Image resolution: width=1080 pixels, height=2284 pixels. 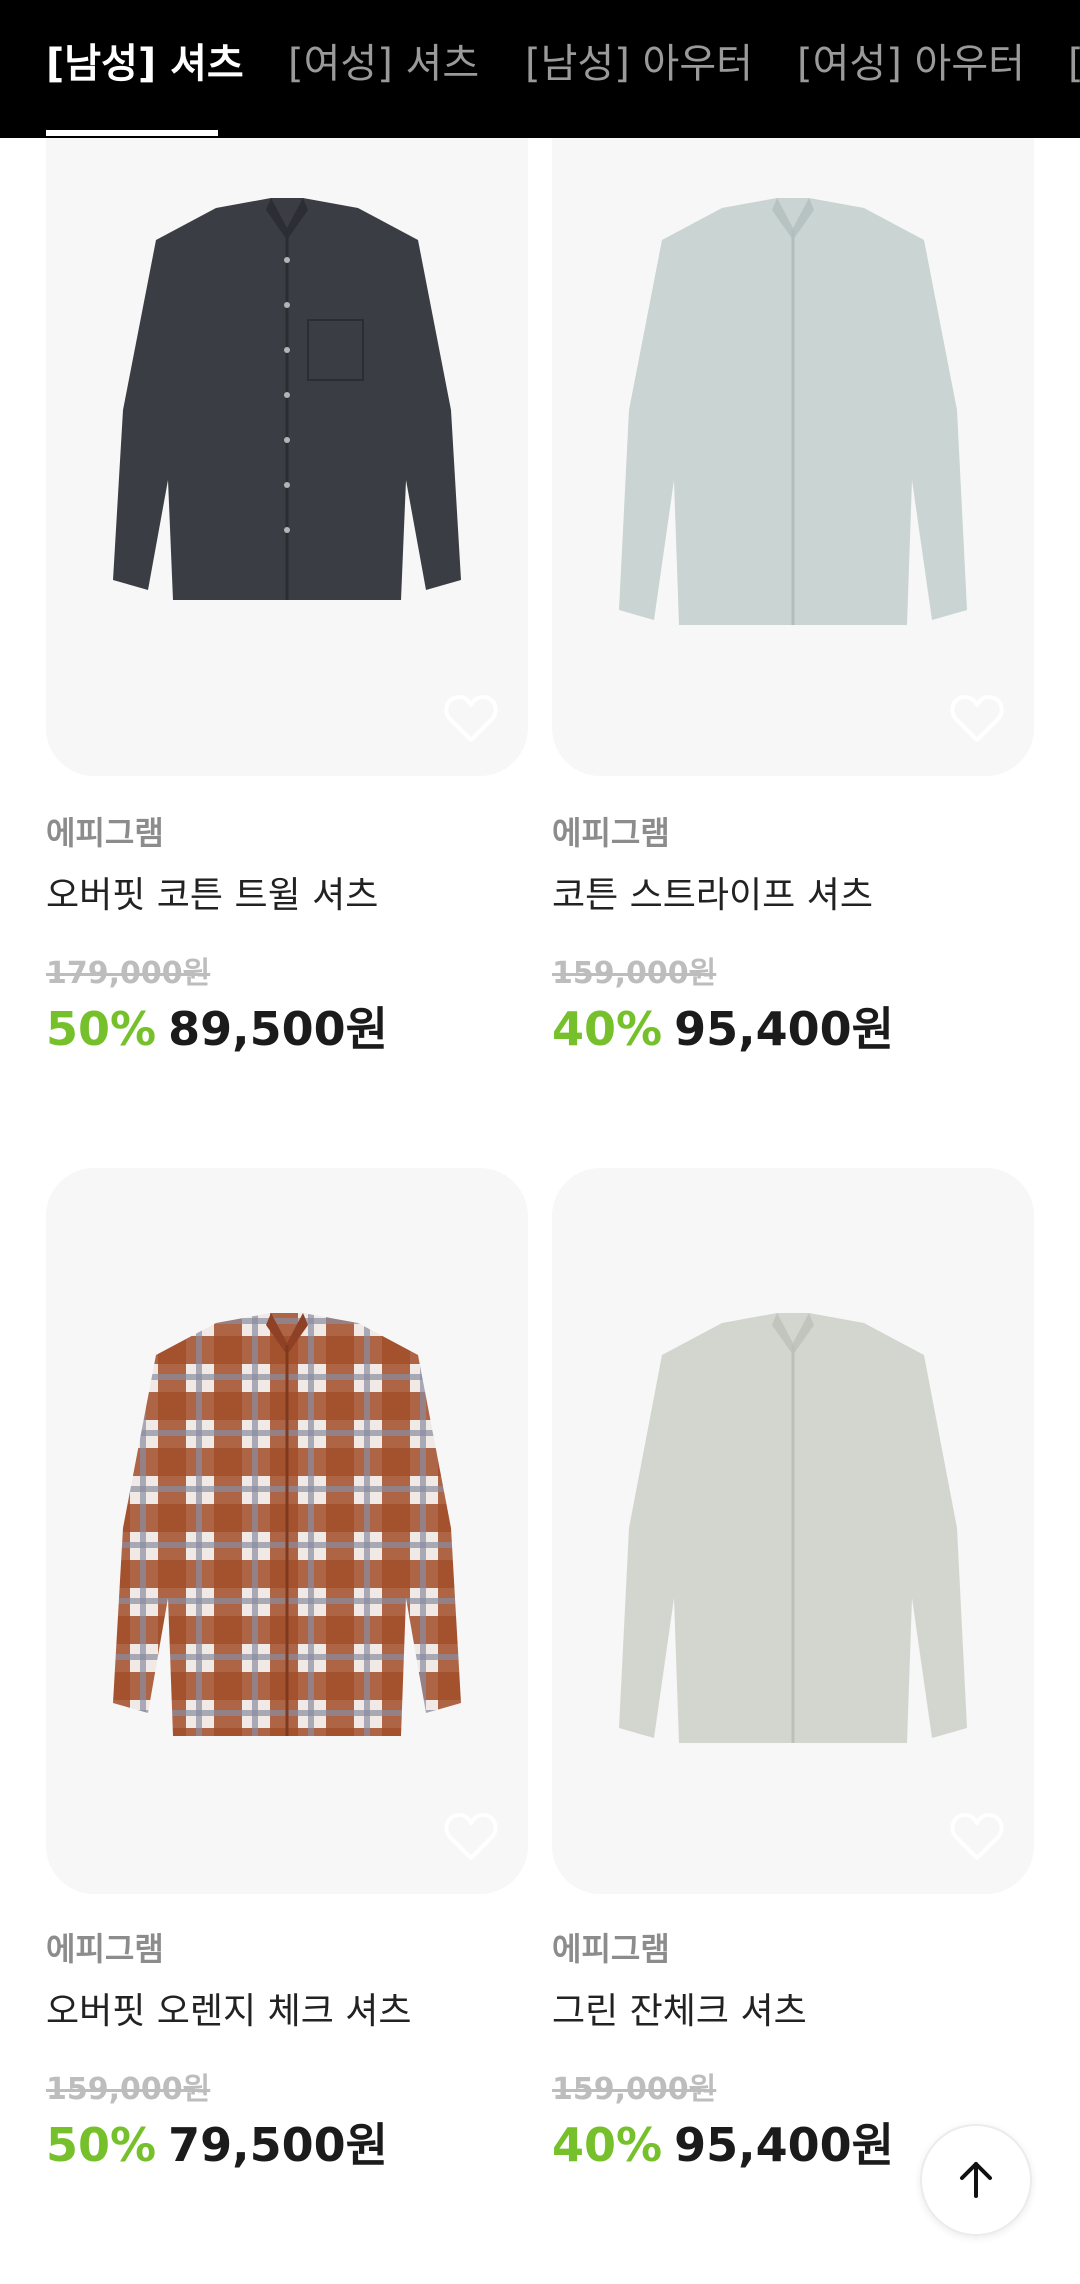 I want to click on sale-price: 89,500원, so click(x=278, y=1029).